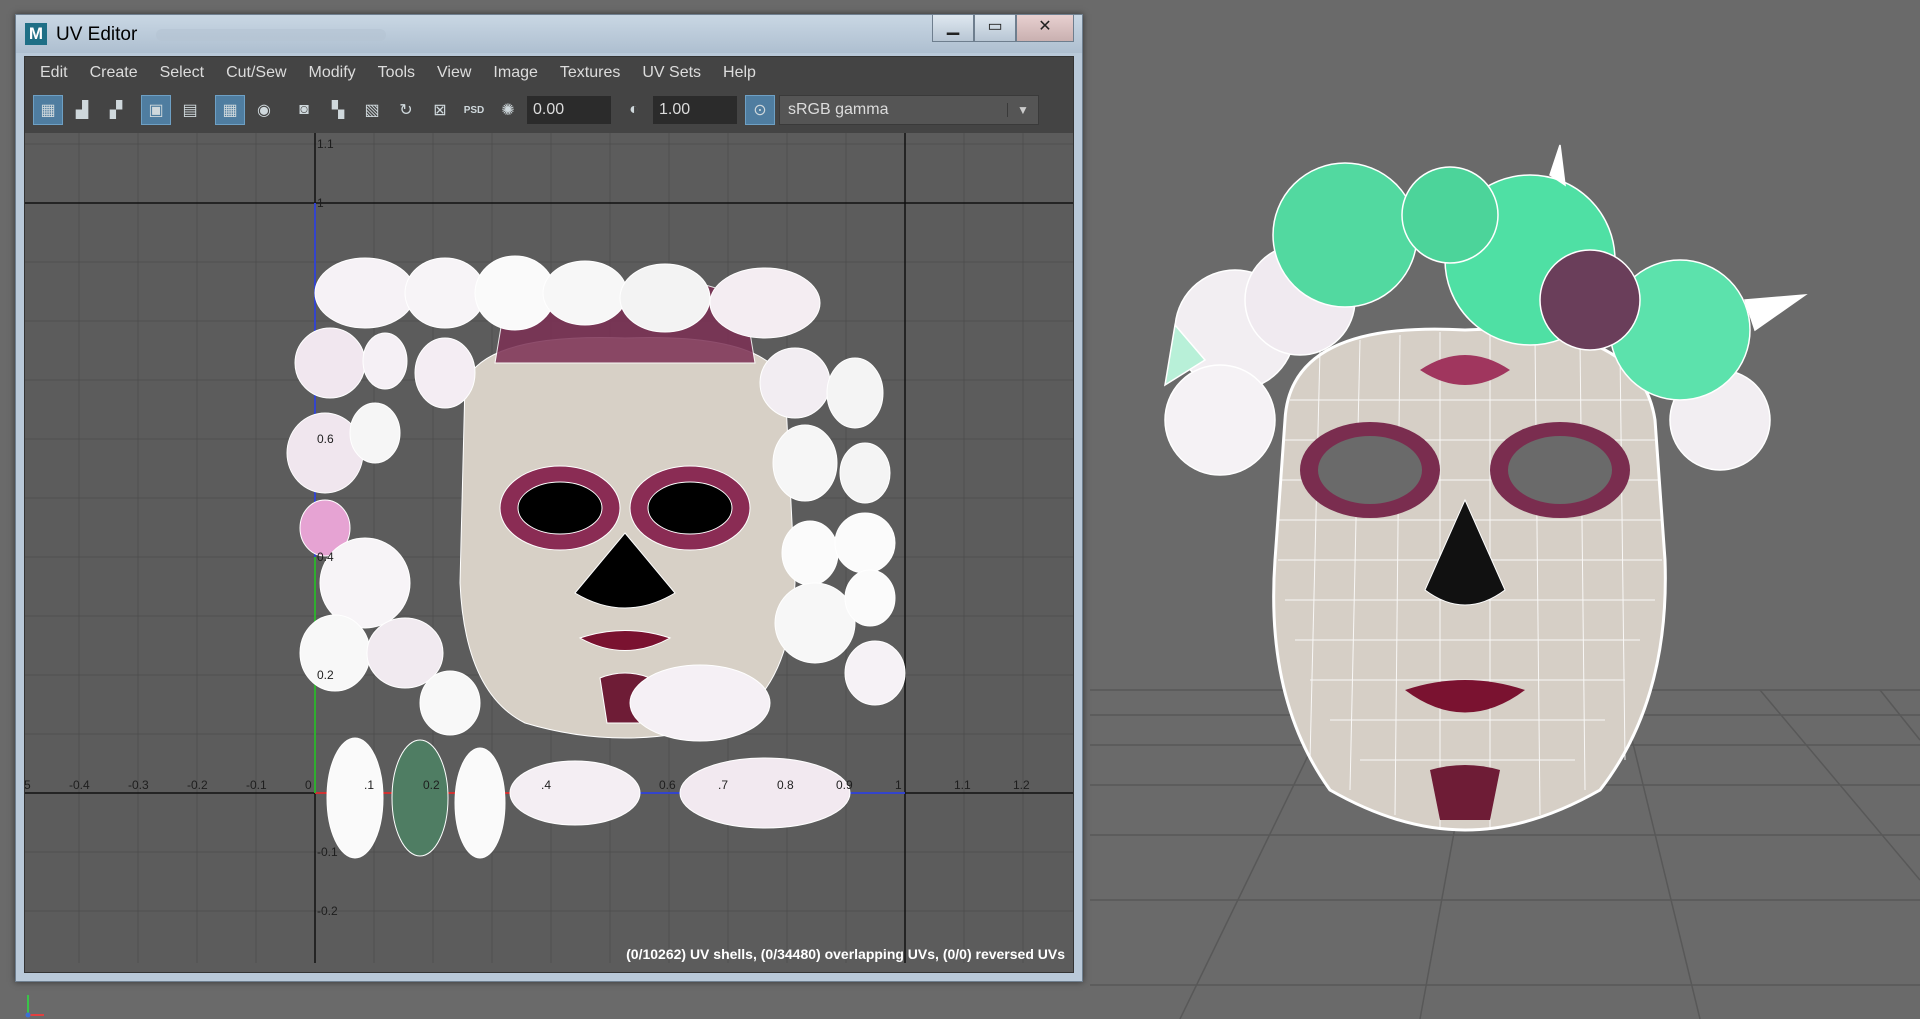 This screenshot has height=1019, width=1920. What do you see at coordinates (739, 73) in the screenshot?
I see `menu-help: Help` at bounding box center [739, 73].